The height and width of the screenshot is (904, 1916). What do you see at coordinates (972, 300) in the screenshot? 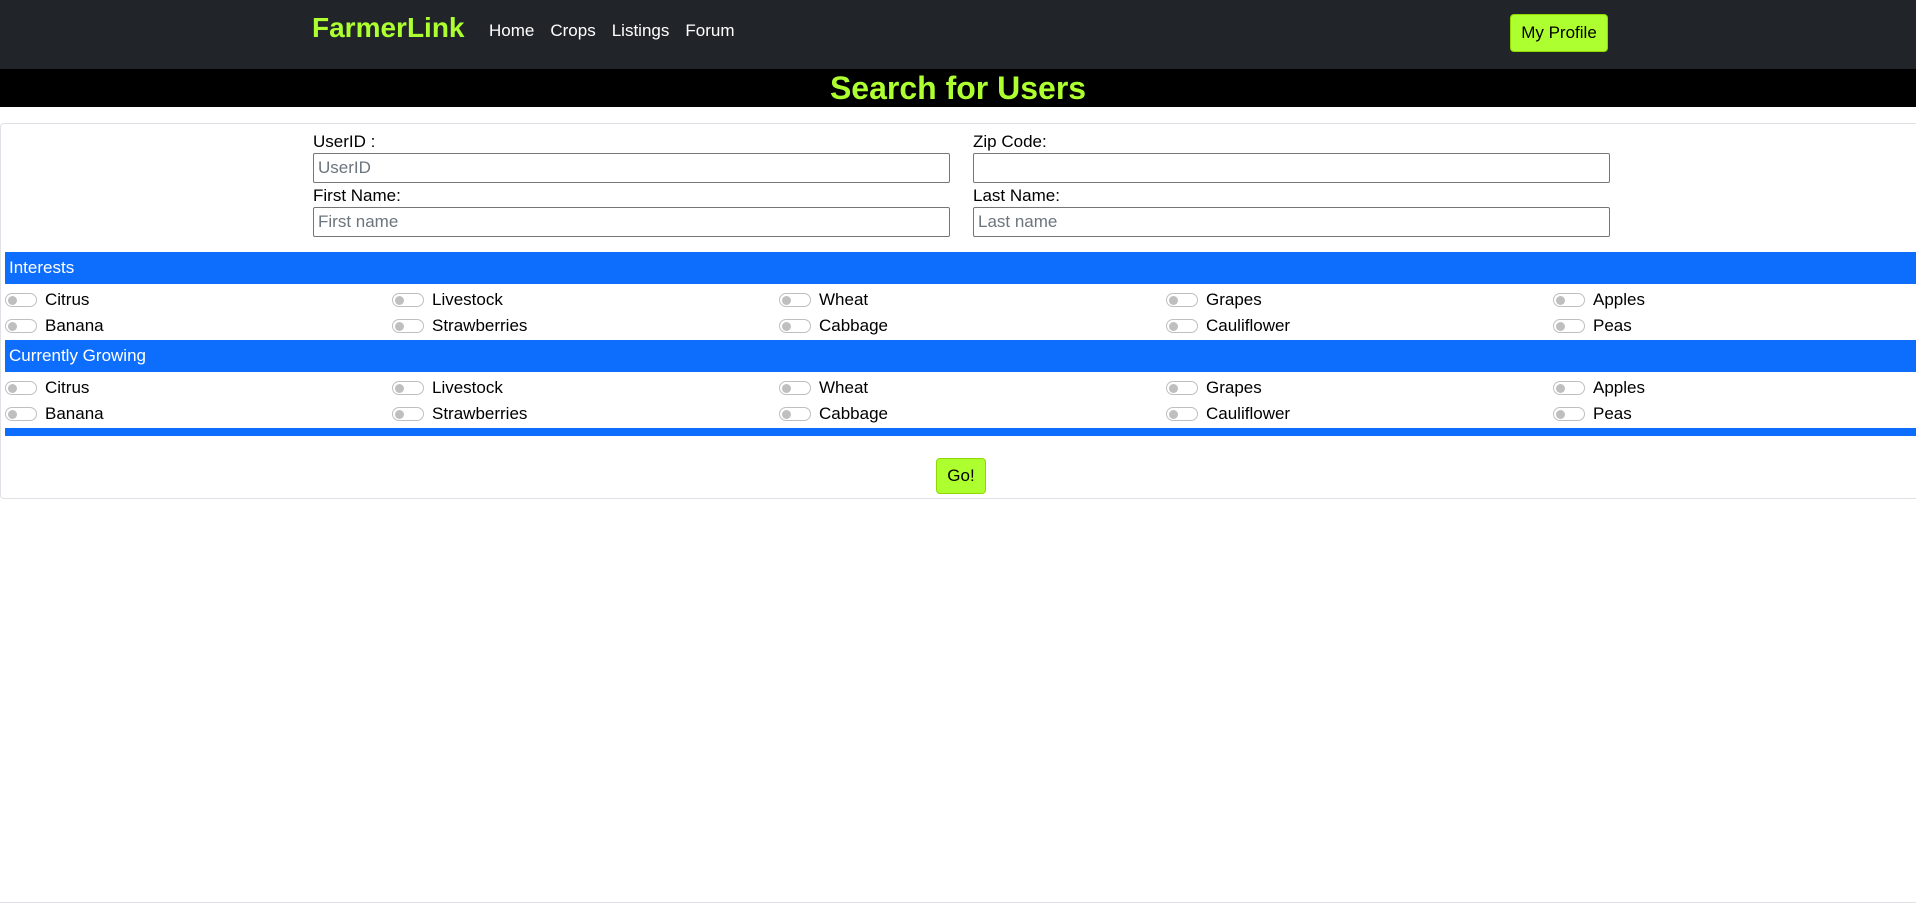
I see `interest-toggle-wheat: Wheat` at bounding box center [972, 300].